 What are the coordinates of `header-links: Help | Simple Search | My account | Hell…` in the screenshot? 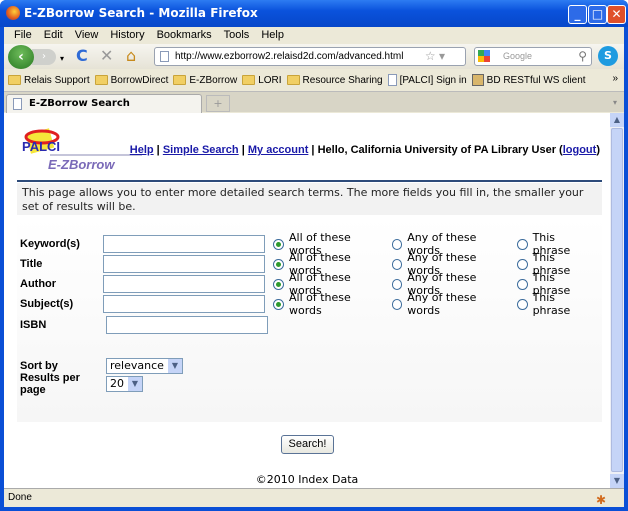 It's located at (364, 150).